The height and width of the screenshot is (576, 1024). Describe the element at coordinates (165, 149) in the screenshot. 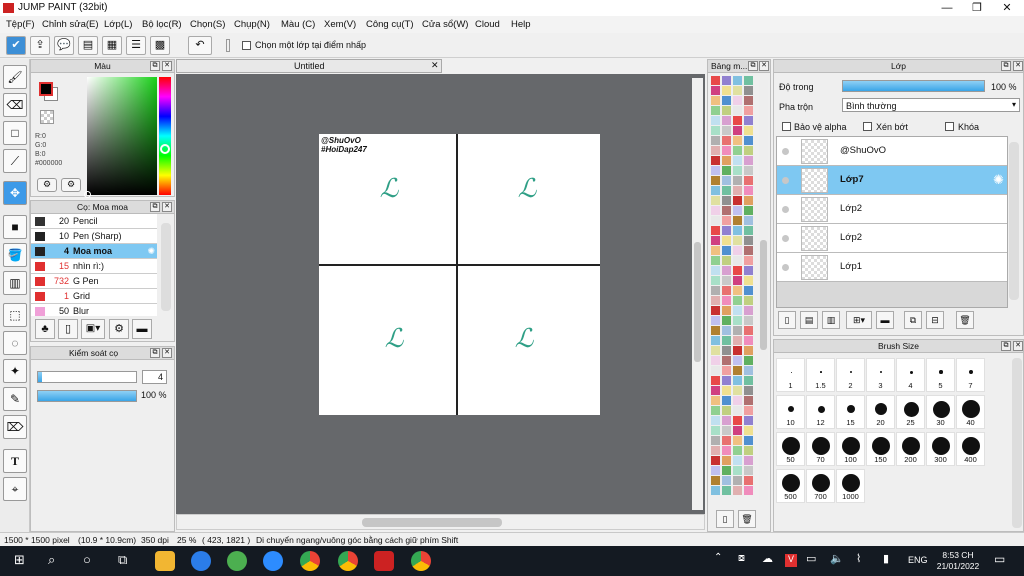

I see `hue-slider-thumb` at that location.